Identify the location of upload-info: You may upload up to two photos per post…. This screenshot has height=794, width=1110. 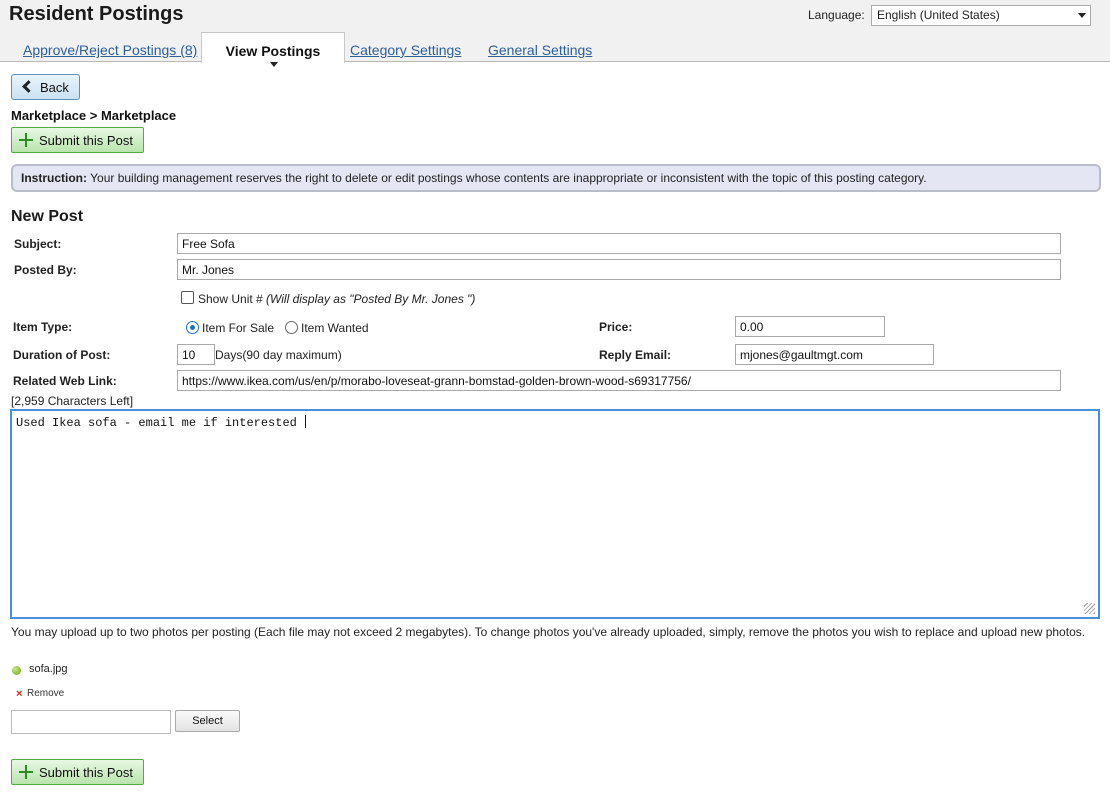
(548, 632).